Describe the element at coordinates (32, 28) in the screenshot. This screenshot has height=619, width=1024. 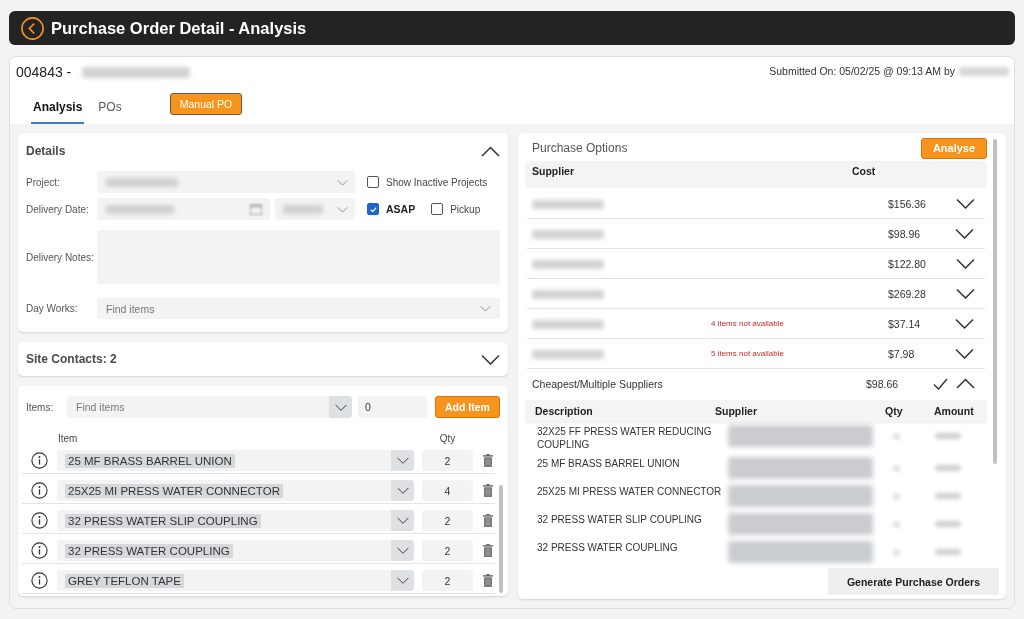
I see `back-icon` at that location.